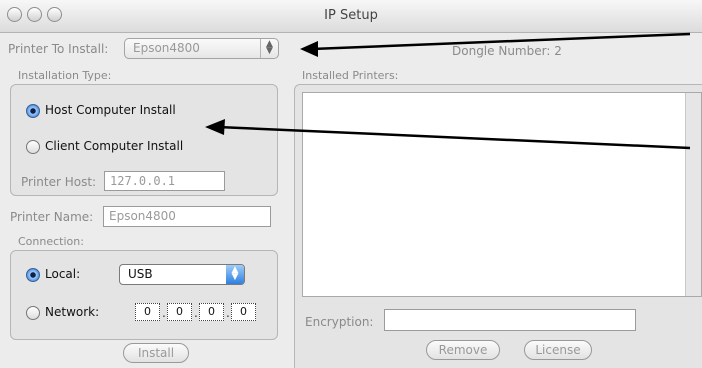 This screenshot has width=702, height=368. What do you see at coordinates (501, 41) in the screenshot?
I see `arrow-to-printer-popup` at bounding box center [501, 41].